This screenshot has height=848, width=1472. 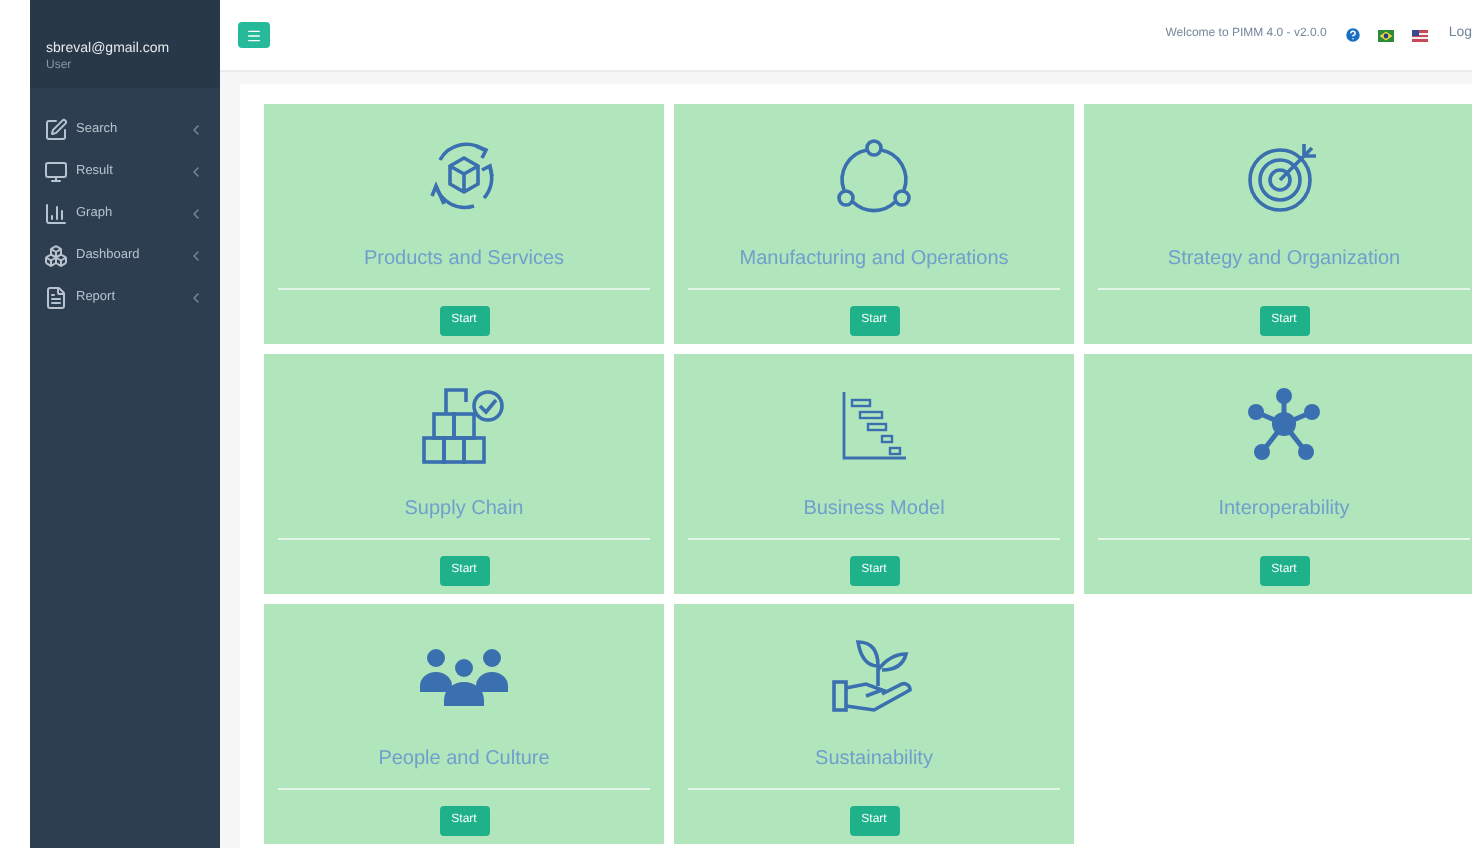 I want to click on menu-icon, so click(x=254, y=35).